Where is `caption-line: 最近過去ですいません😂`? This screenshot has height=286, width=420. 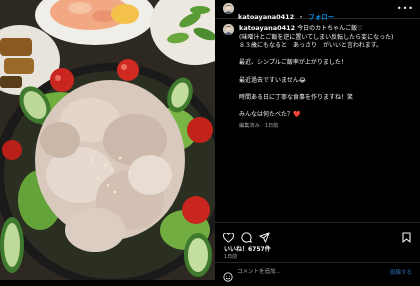
caption-line: 最近過去ですいません😂 is located at coordinates (272, 80).